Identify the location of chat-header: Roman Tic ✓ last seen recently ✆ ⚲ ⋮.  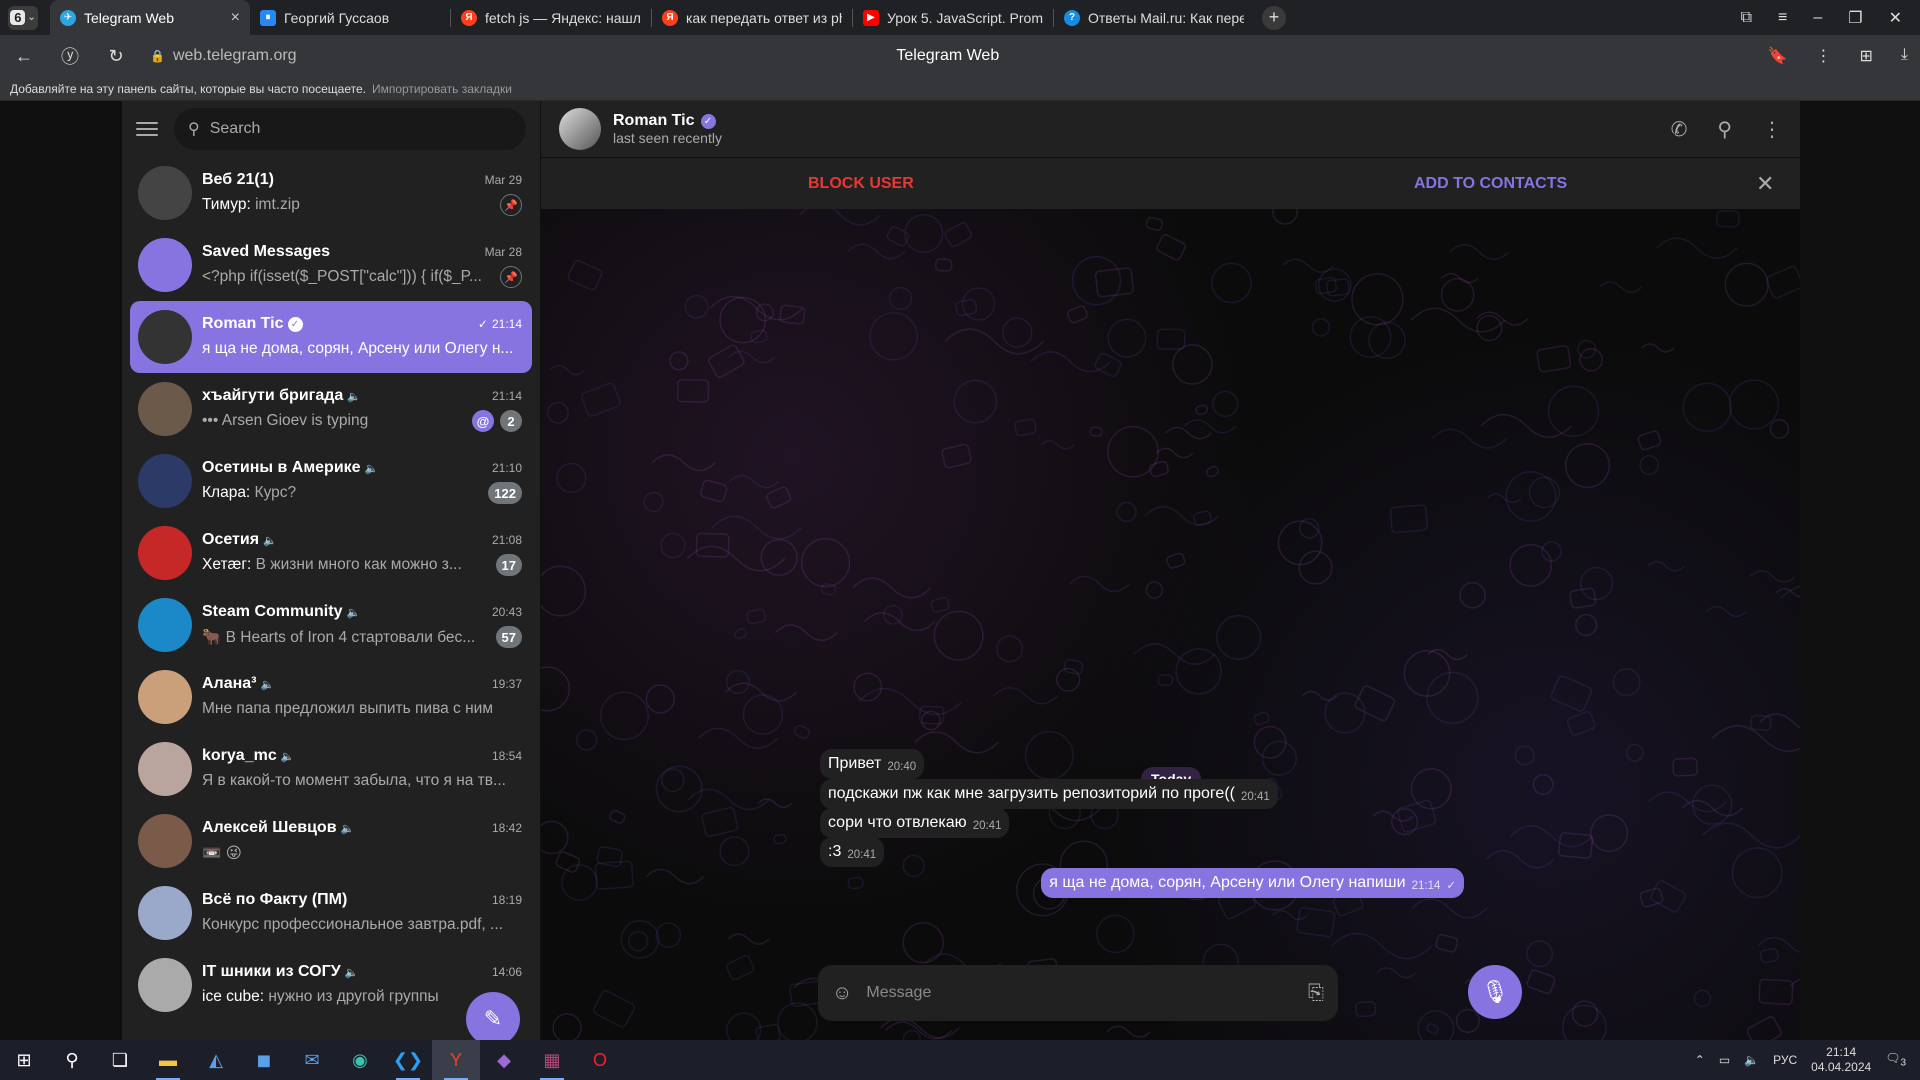
(1170, 129).